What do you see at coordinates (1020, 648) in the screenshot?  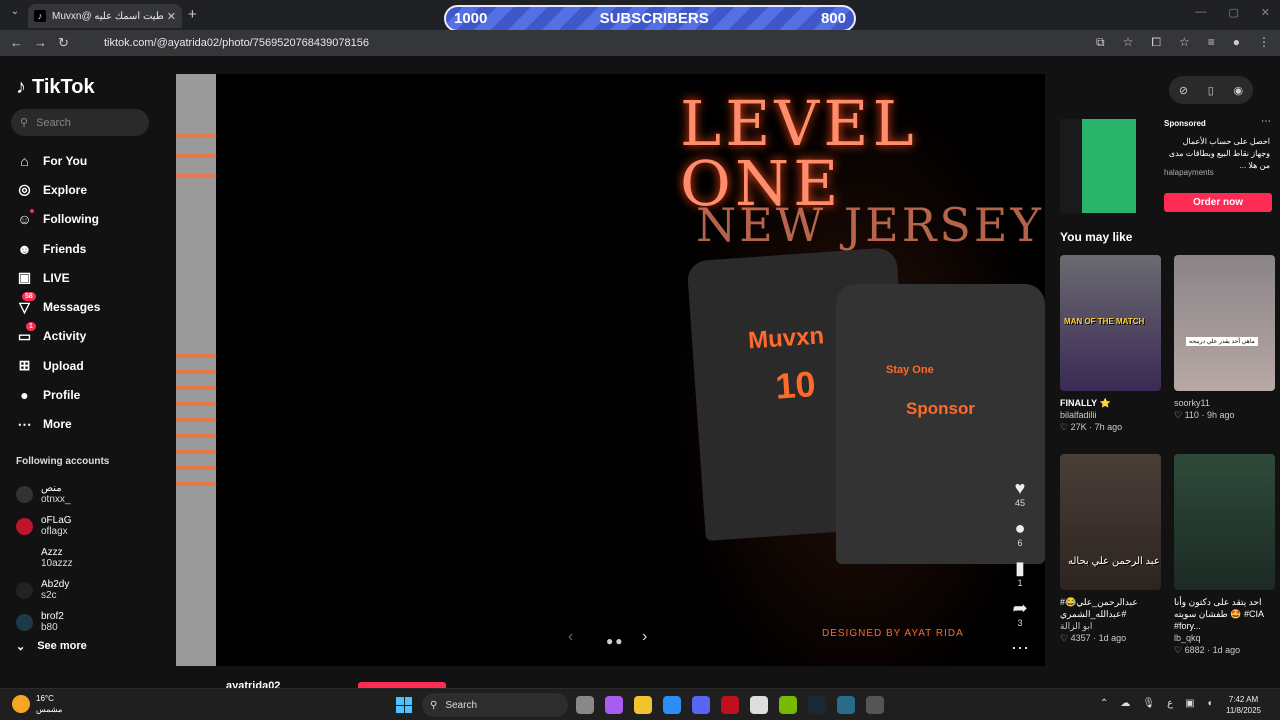 I see `more-options-icon: ⋯` at bounding box center [1020, 648].